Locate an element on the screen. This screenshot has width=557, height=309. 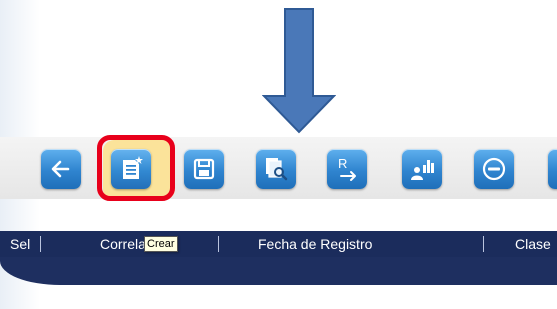
column-header-fecha-registro: Fecha de Registro is located at coordinates (315, 244).